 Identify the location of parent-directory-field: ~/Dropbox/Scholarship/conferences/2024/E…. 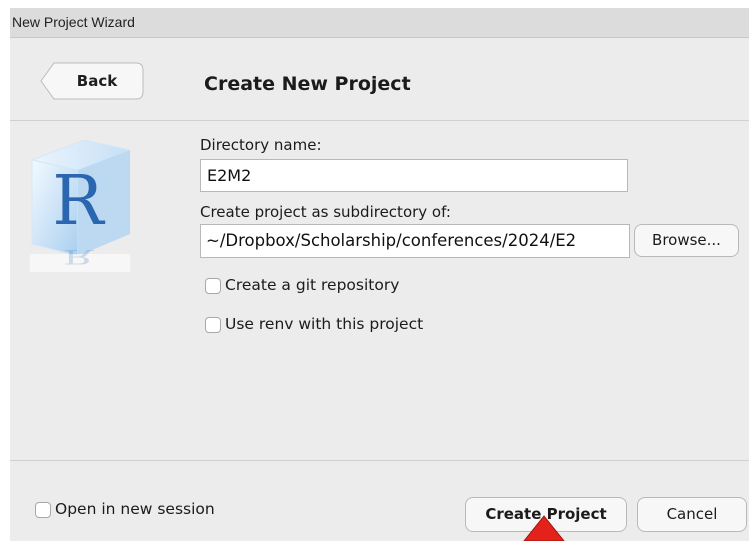
(415, 241).